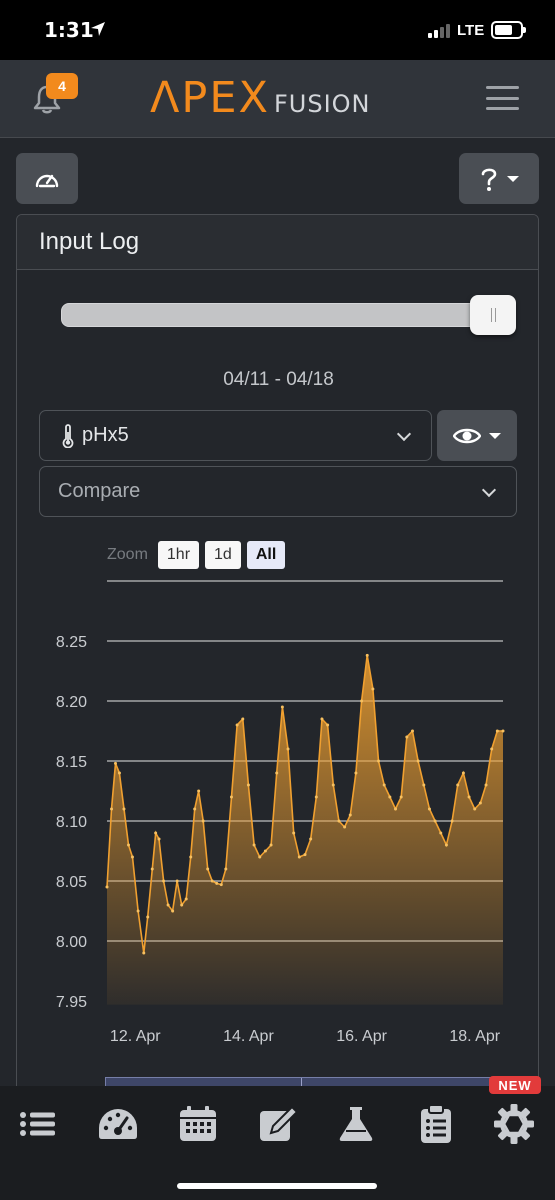 Image resolution: width=555 pixels, height=1200 pixels. I want to click on thermometer-icon, so click(68, 435).